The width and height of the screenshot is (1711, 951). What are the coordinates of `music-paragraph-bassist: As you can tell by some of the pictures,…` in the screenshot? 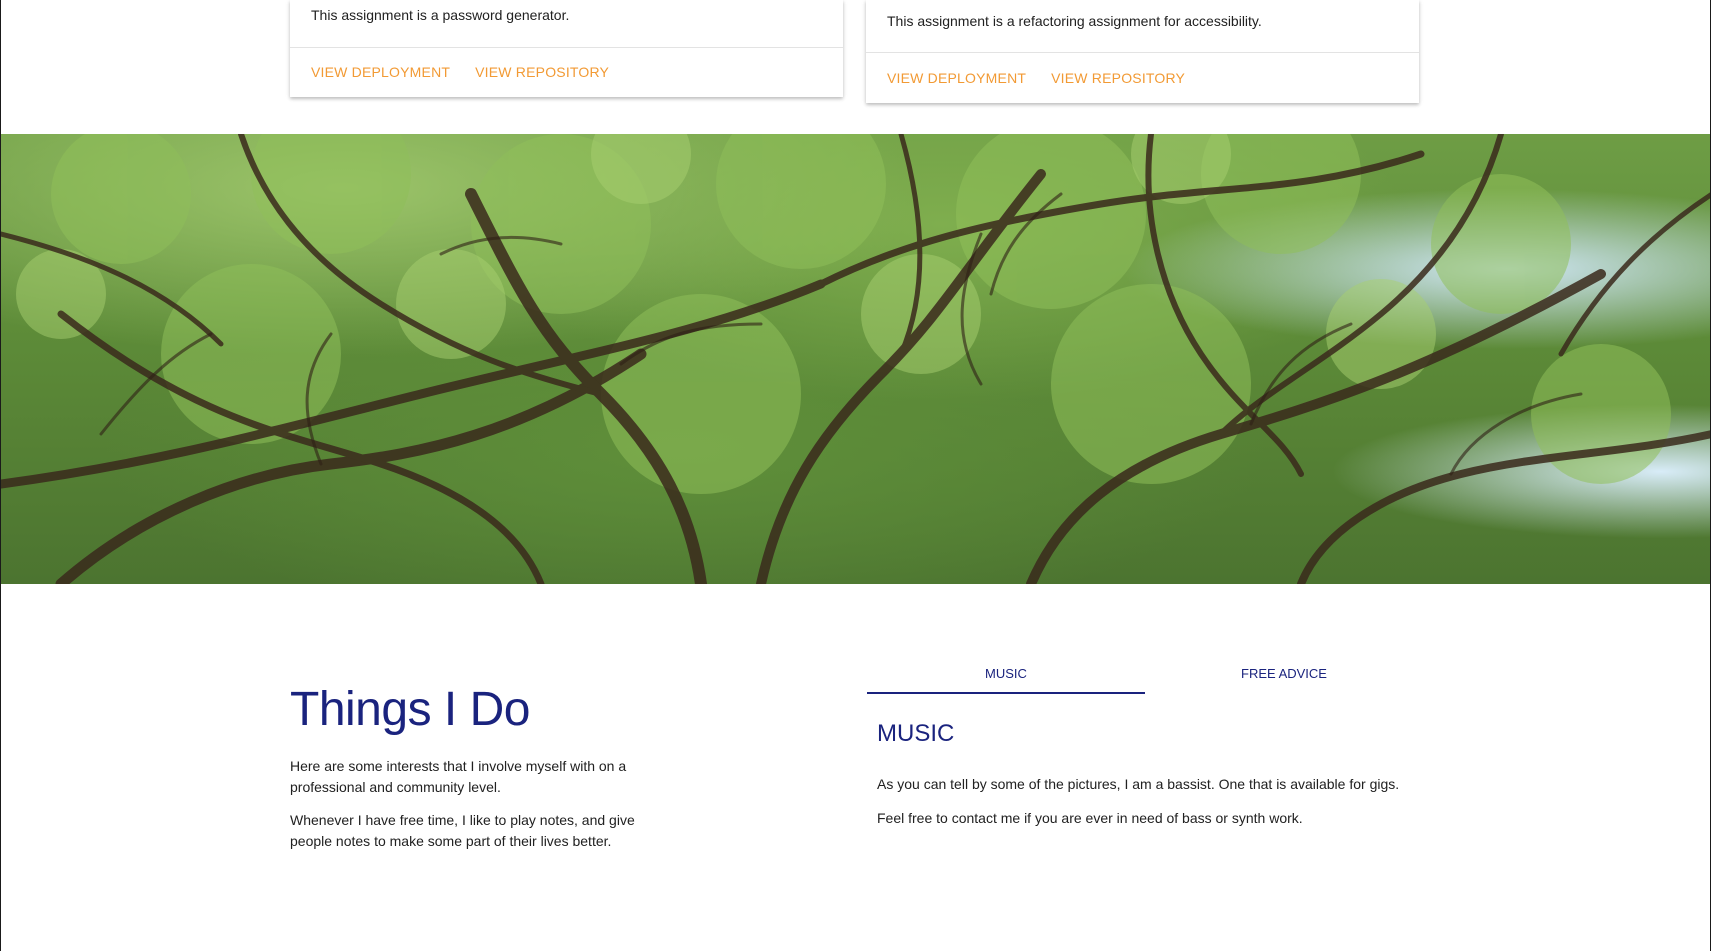 It's located at (1138, 784).